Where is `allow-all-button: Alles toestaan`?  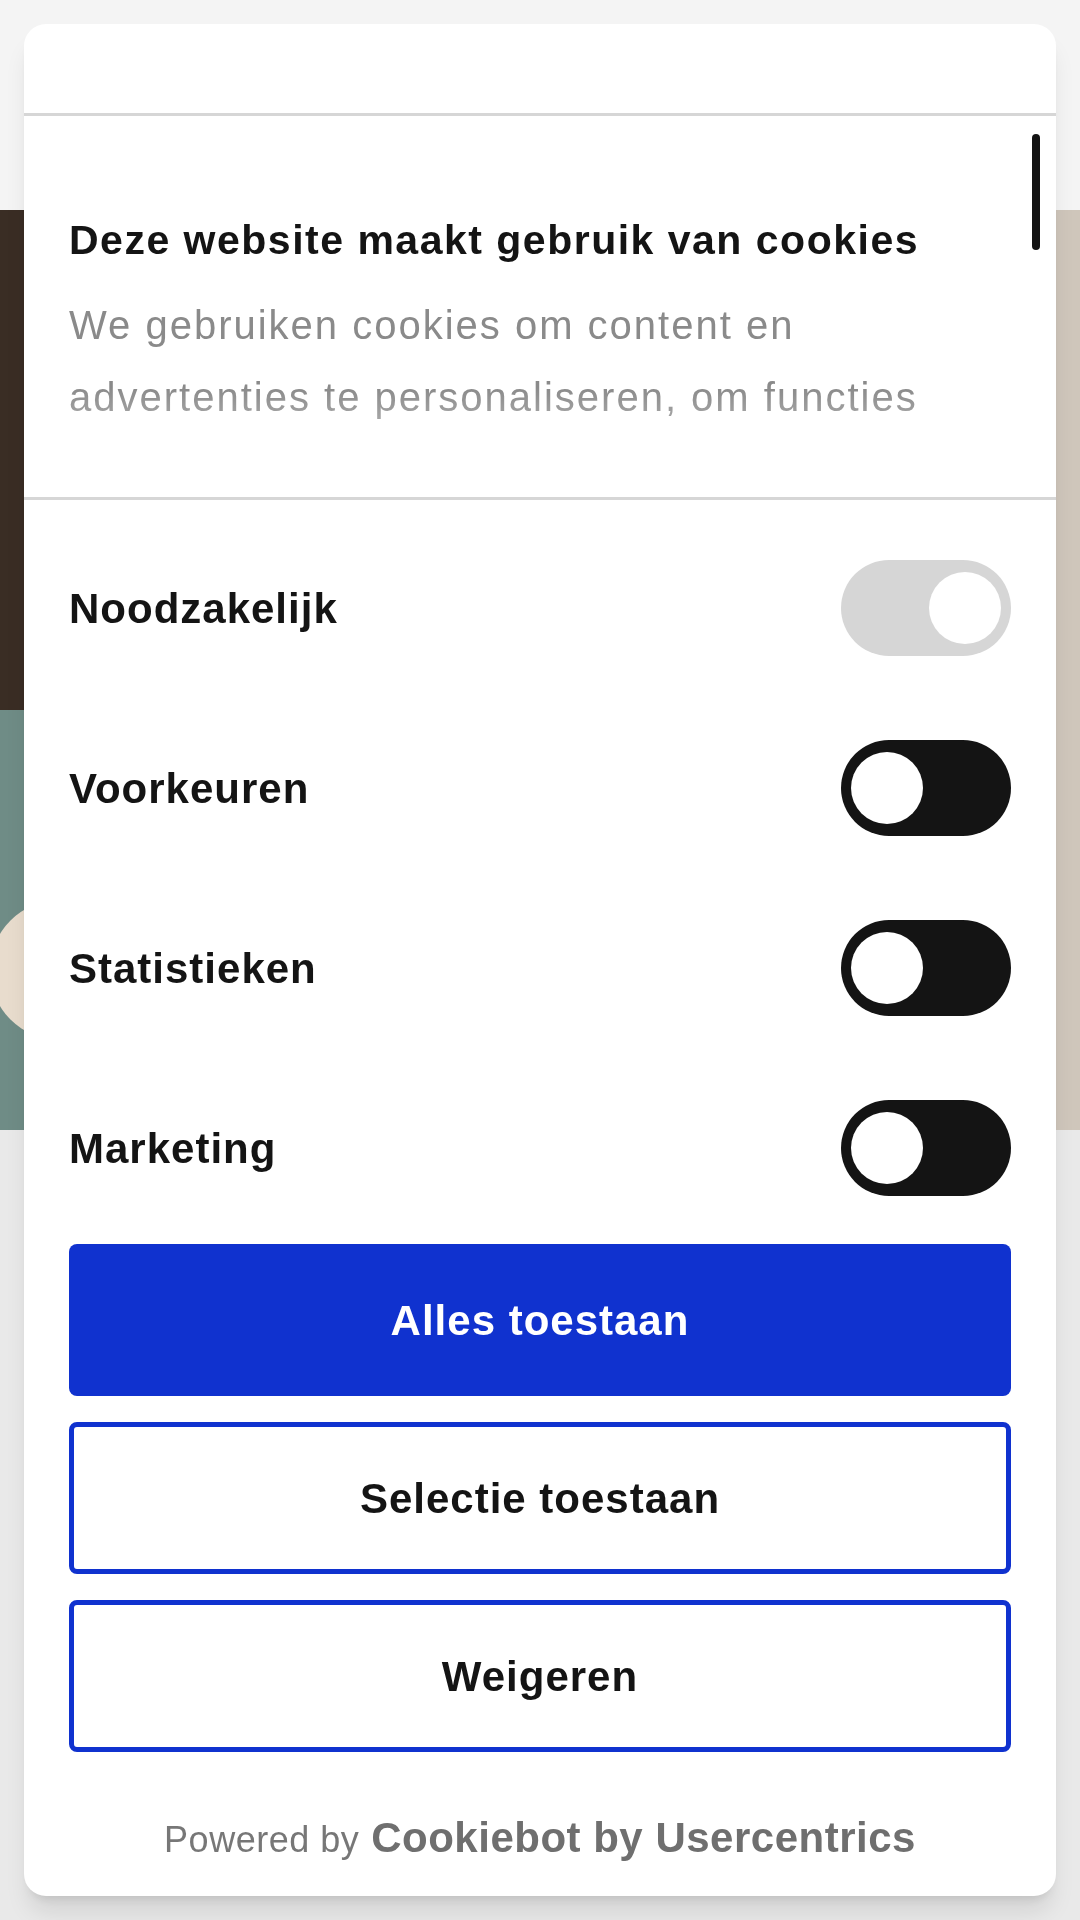
allow-all-button: Alles toestaan is located at coordinates (540, 1320).